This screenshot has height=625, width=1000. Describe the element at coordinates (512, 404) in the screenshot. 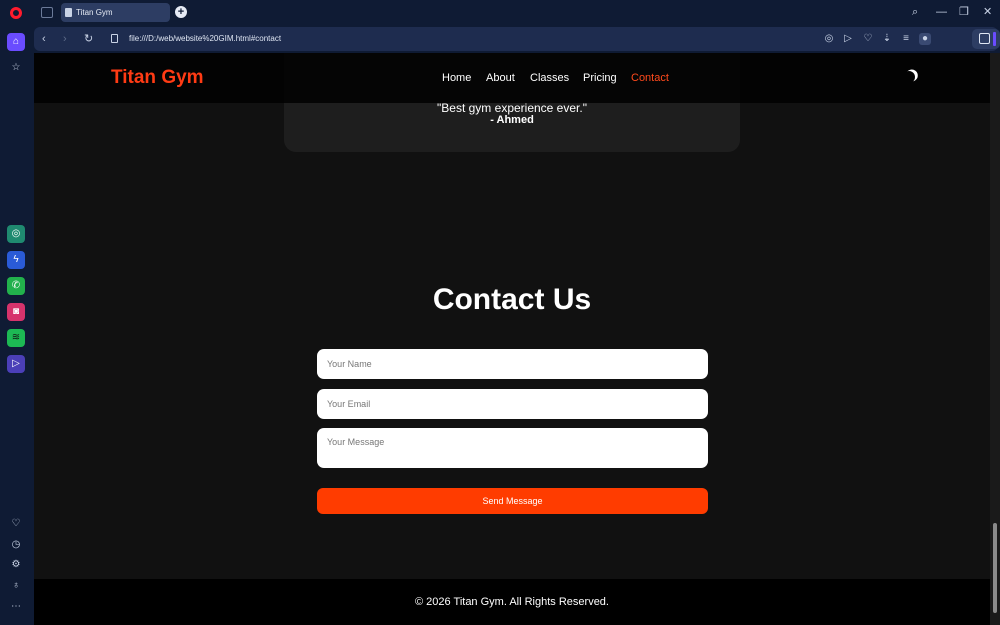

I see `email-input` at that location.